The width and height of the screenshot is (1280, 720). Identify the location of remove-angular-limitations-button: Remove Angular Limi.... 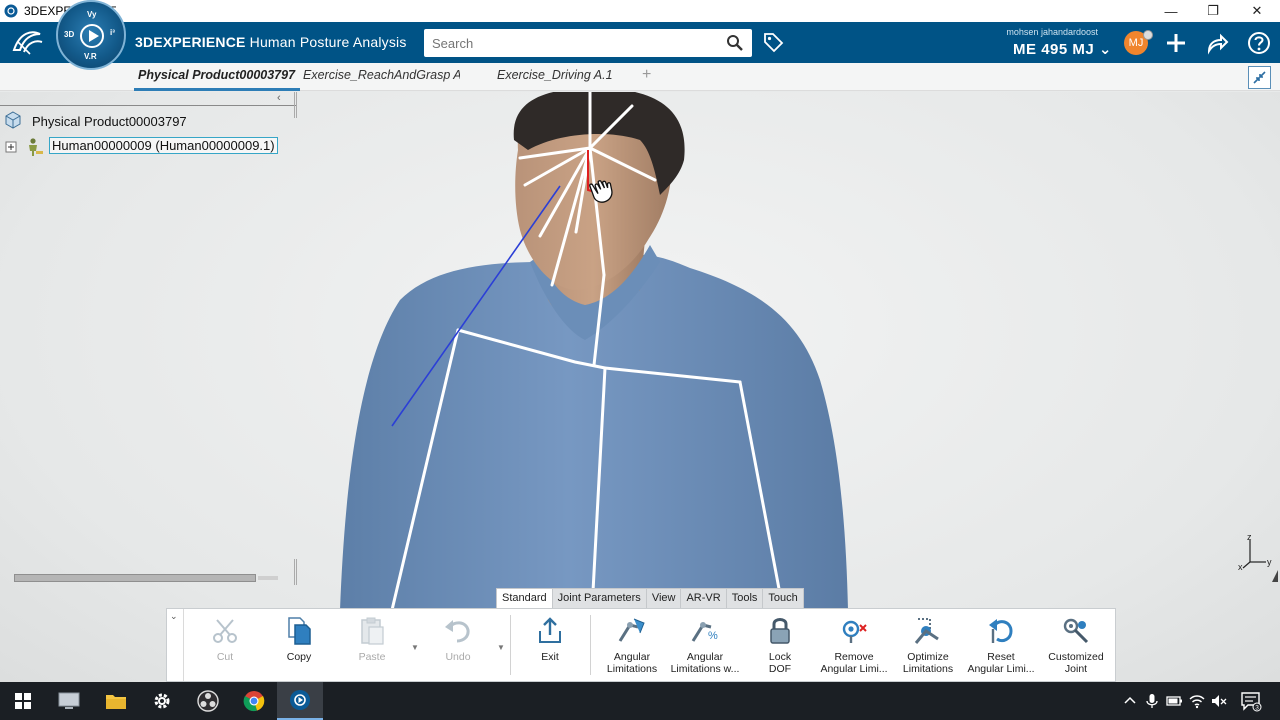
(854, 646).